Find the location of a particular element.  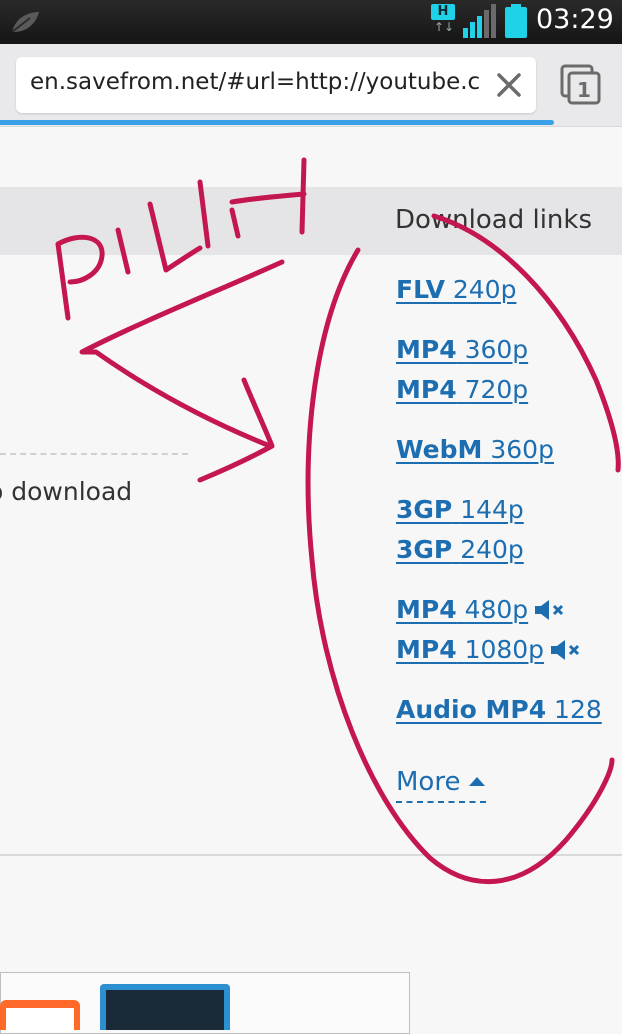

arrow-stroke is located at coordinates (182, 354).